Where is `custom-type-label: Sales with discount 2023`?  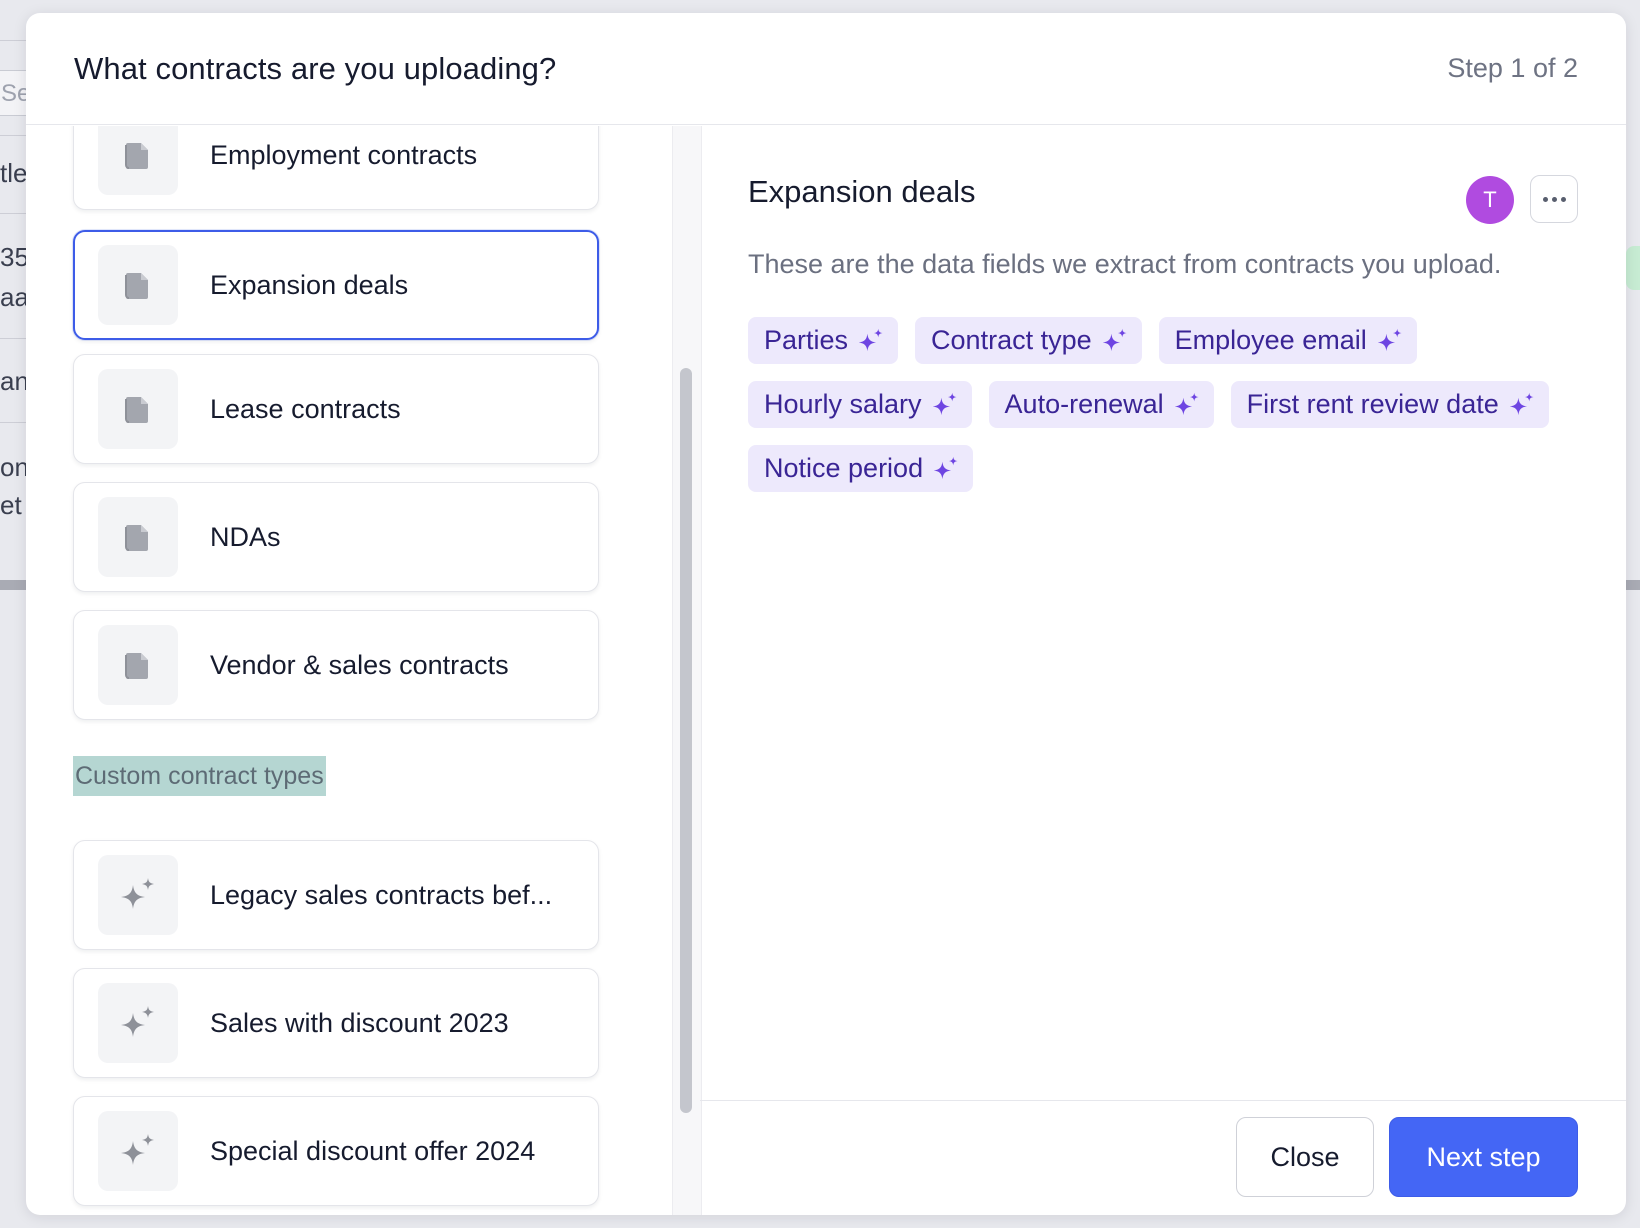 custom-type-label: Sales with discount 2023 is located at coordinates (359, 1022).